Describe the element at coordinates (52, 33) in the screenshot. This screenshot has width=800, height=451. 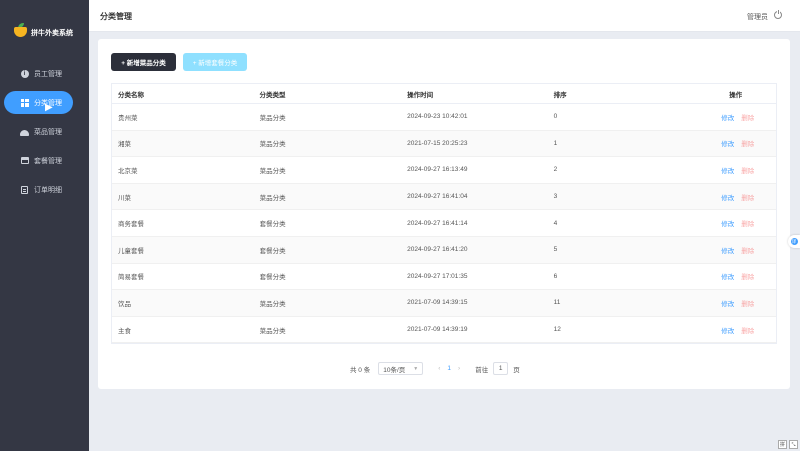
I see `logo-text: 拼牛外卖系统` at that location.